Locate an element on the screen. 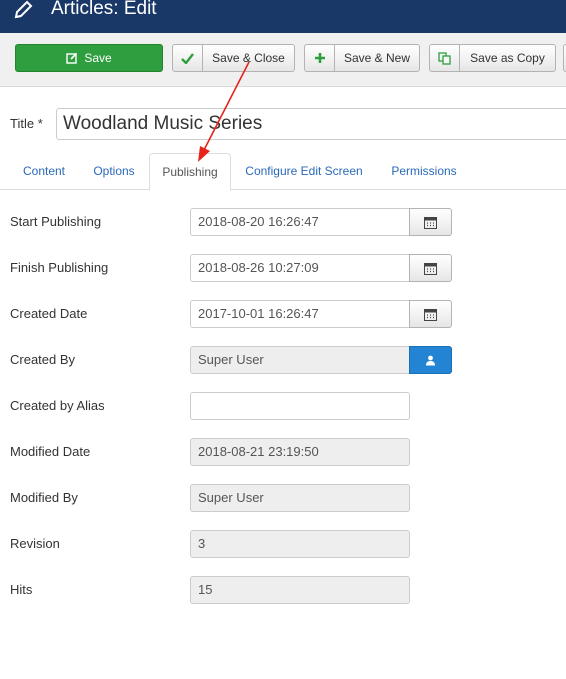 The width and height of the screenshot is (566, 679). select-user-button is located at coordinates (430, 360).